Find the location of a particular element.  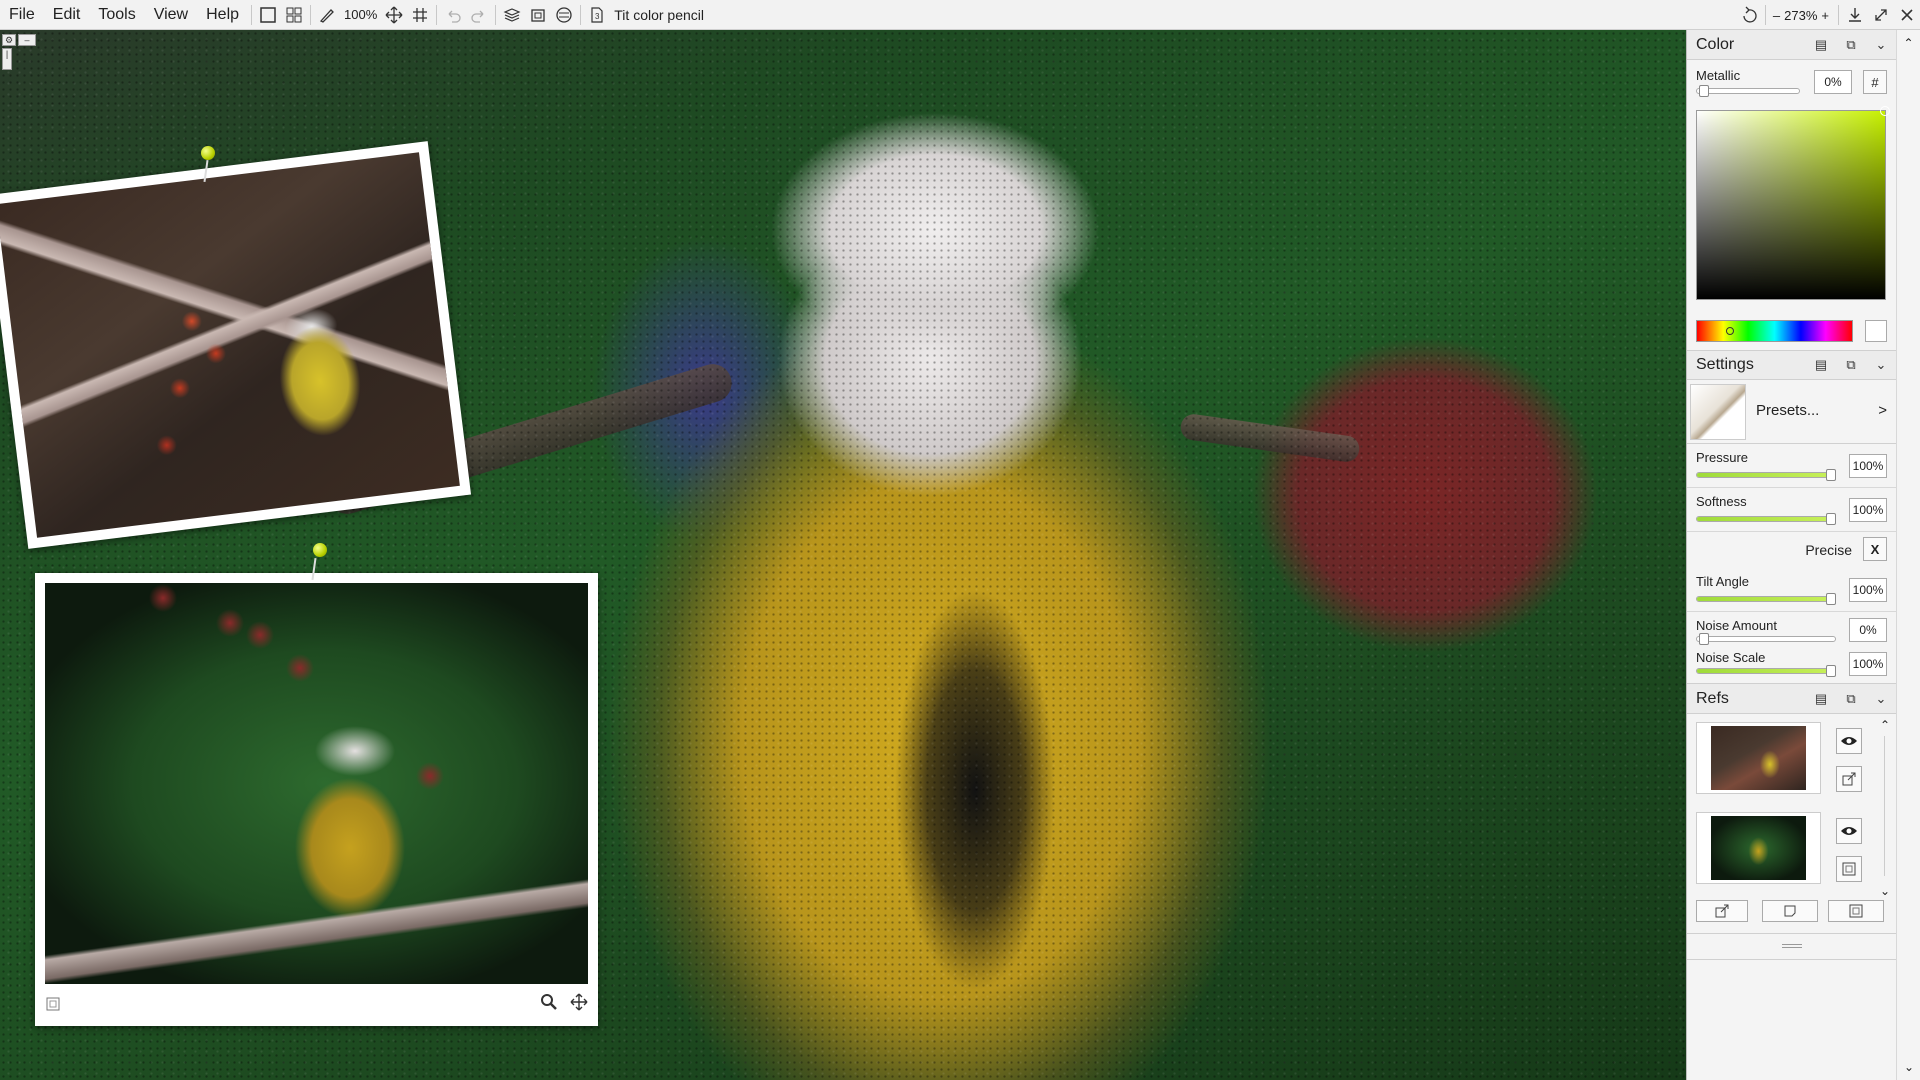

tilt-angle-value: 100% is located at coordinates (1868, 590).